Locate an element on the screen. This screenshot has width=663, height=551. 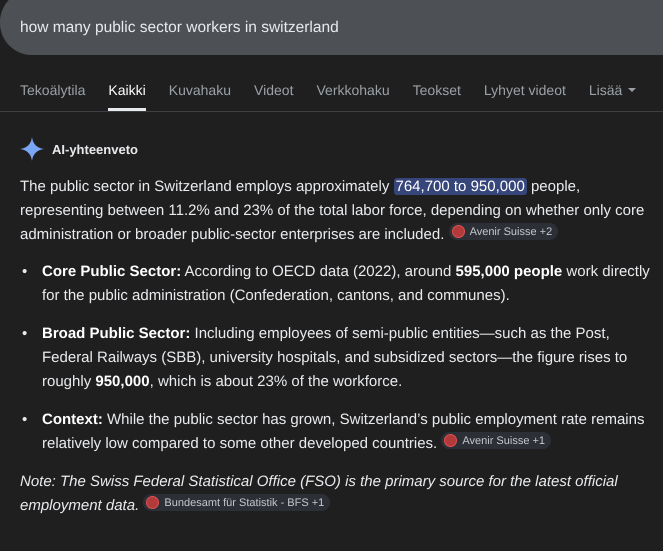
tab: Teokset is located at coordinates (436, 92).